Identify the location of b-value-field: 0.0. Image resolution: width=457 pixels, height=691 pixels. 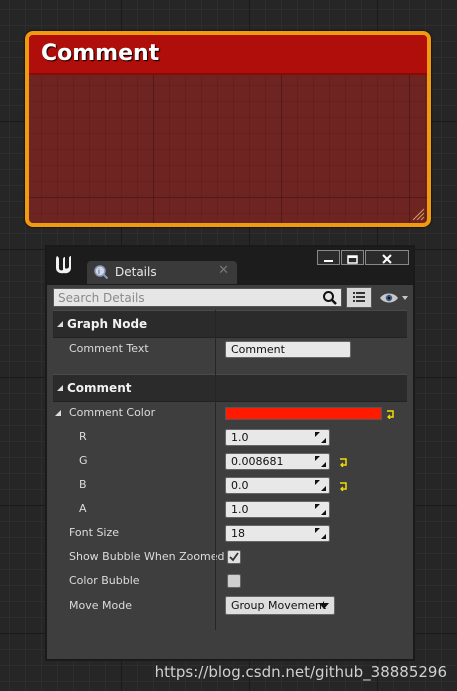
(277, 485).